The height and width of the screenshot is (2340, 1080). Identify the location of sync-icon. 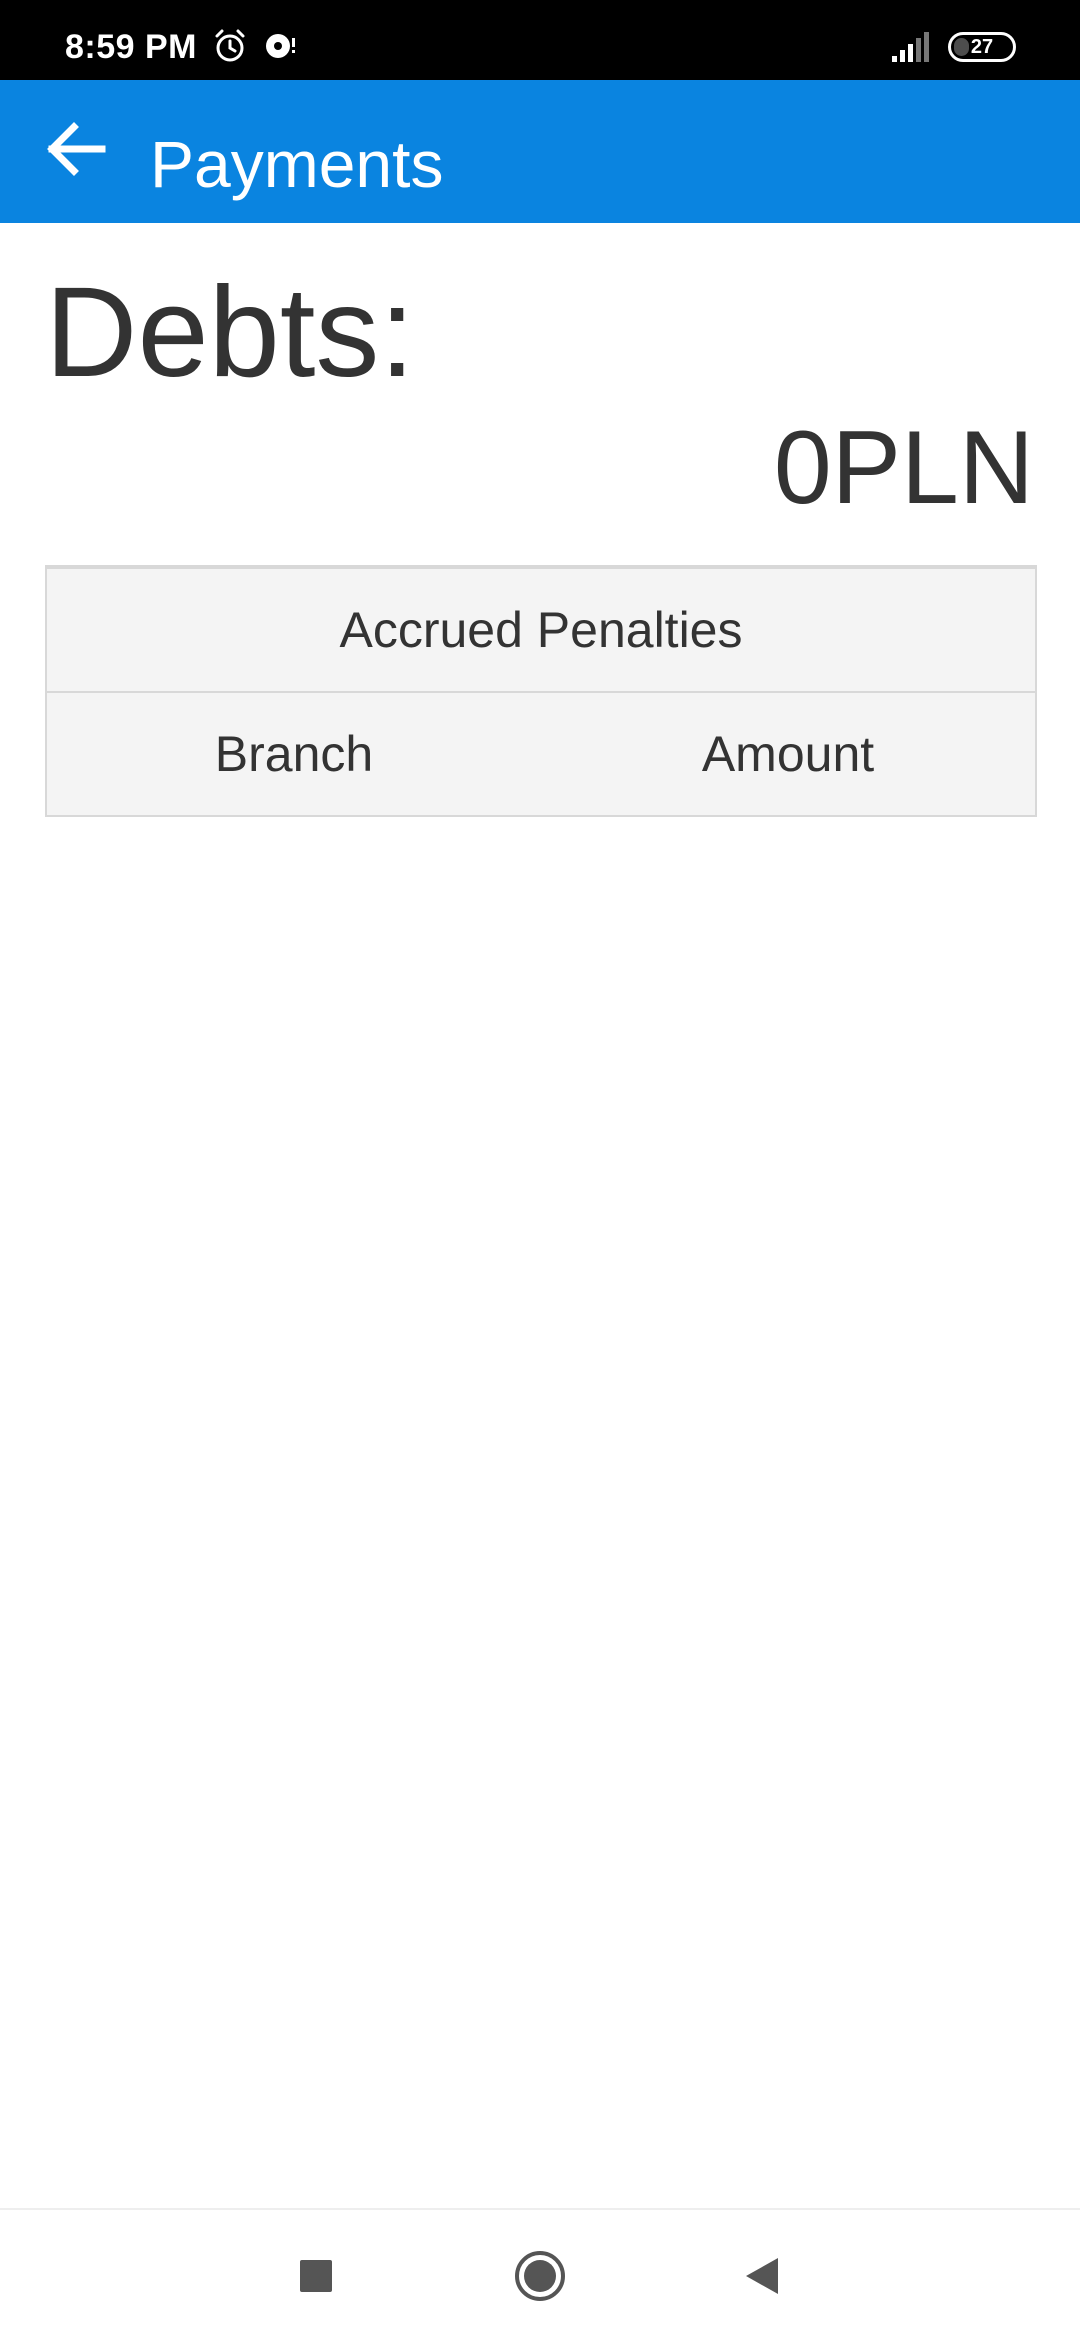
(280, 48).